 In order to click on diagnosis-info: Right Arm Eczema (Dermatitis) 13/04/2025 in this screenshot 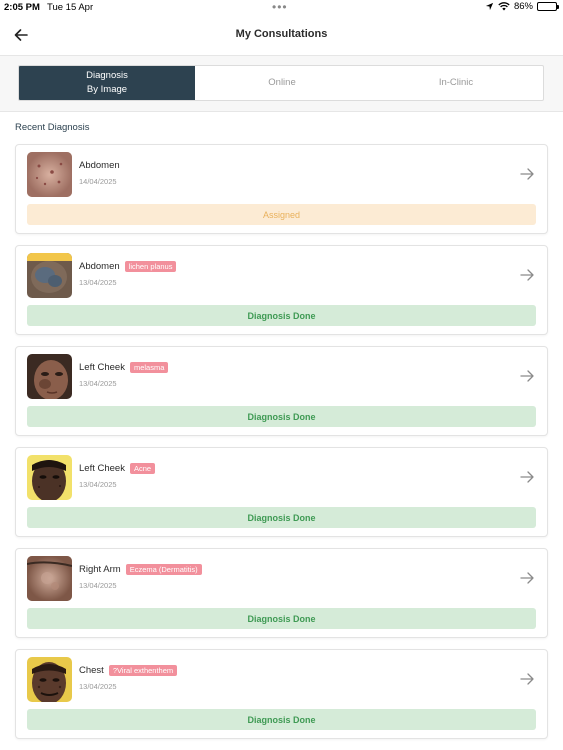, I will do `click(140, 577)`.